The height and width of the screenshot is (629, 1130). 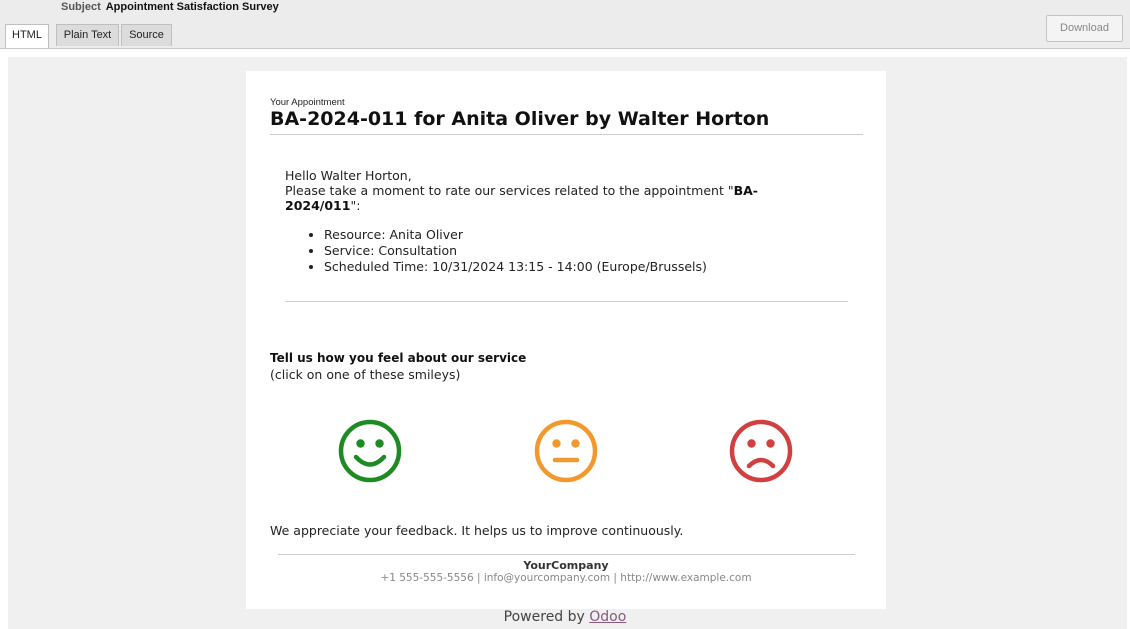 I want to click on smiley-neutral-icon, so click(x=566, y=451).